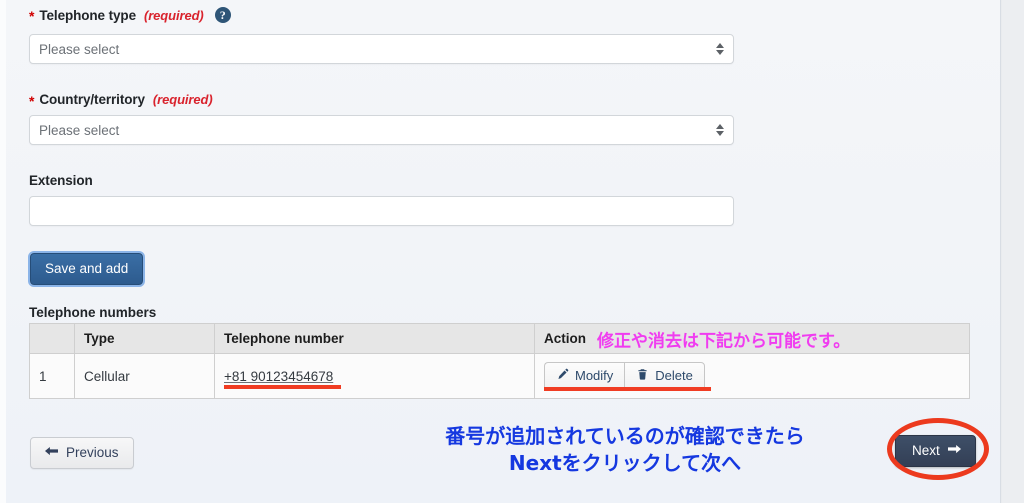  I want to click on header-action-label: Action, so click(565, 338).